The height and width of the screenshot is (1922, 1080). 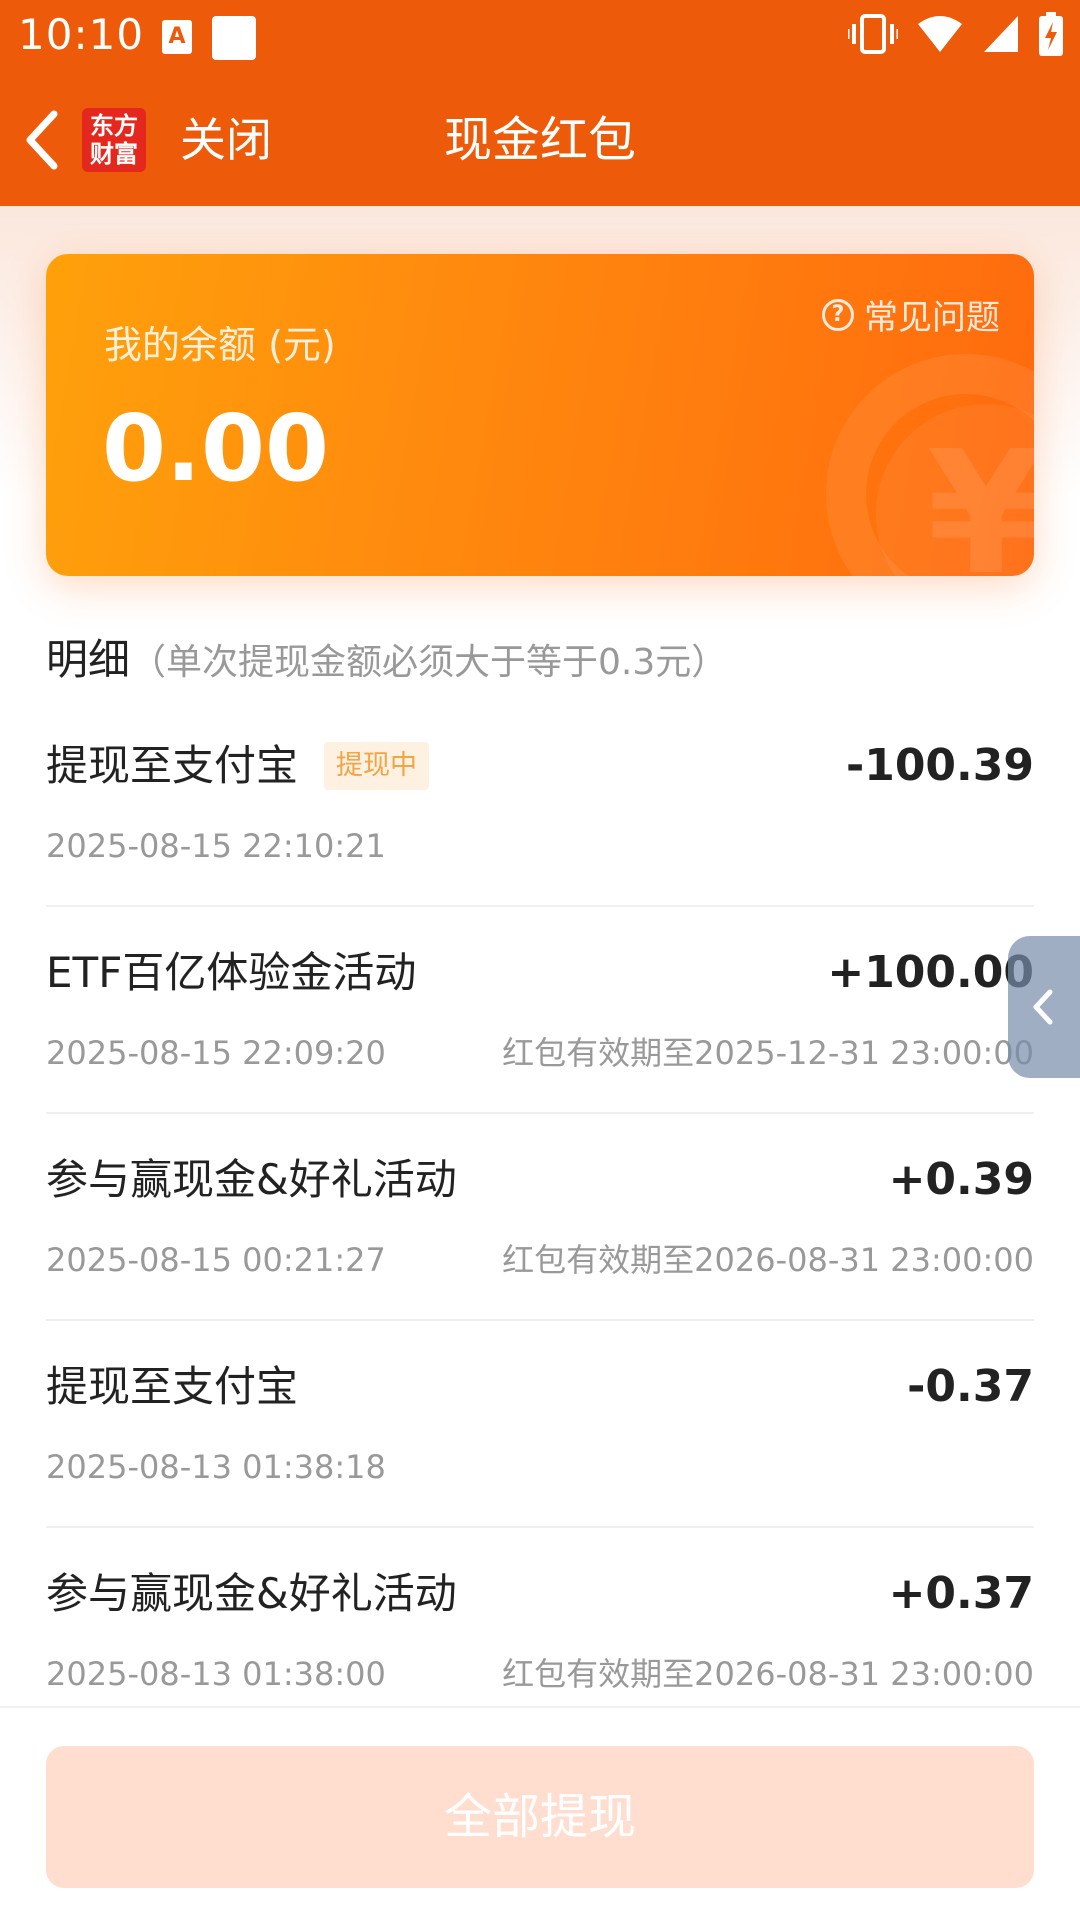 I want to click on page-title: 现金红包, so click(x=539, y=140).